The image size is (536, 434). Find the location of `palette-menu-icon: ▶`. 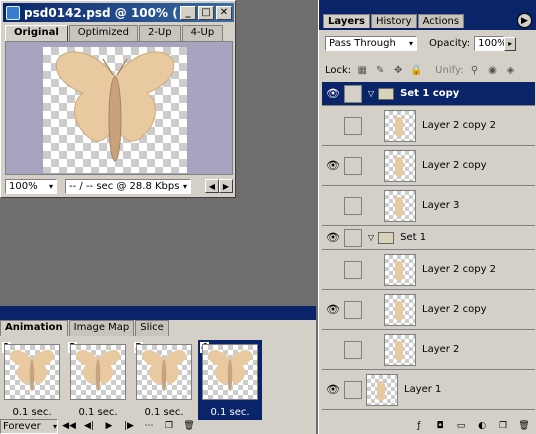

palette-menu-icon: ▶ is located at coordinates (524, 20).